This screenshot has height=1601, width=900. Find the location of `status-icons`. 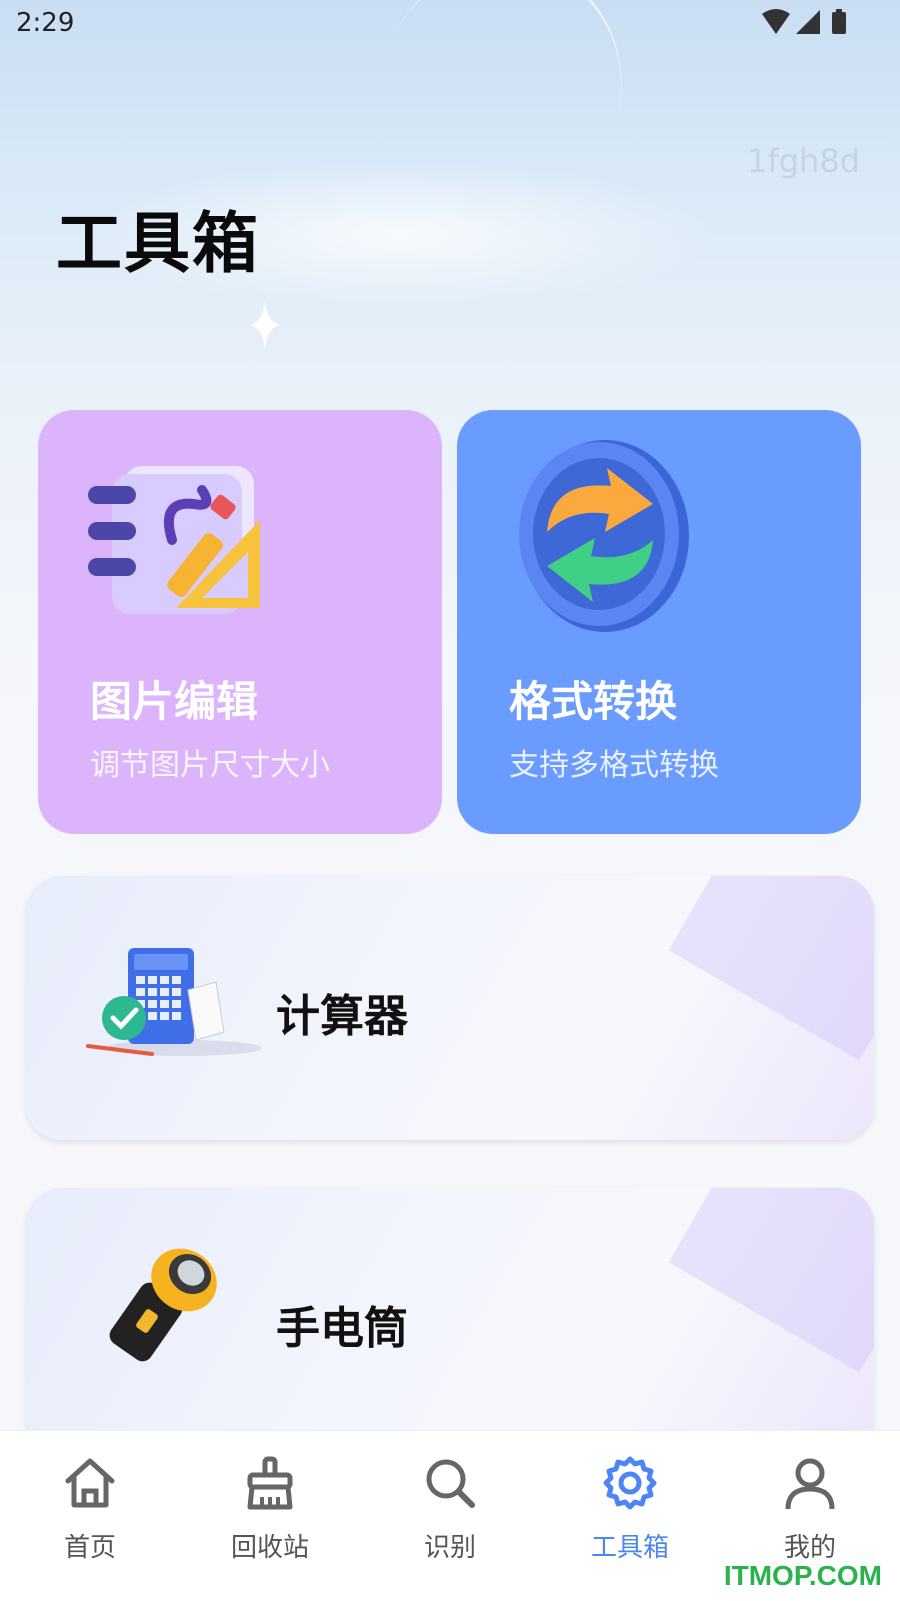

status-icons is located at coordinates (804, 21).